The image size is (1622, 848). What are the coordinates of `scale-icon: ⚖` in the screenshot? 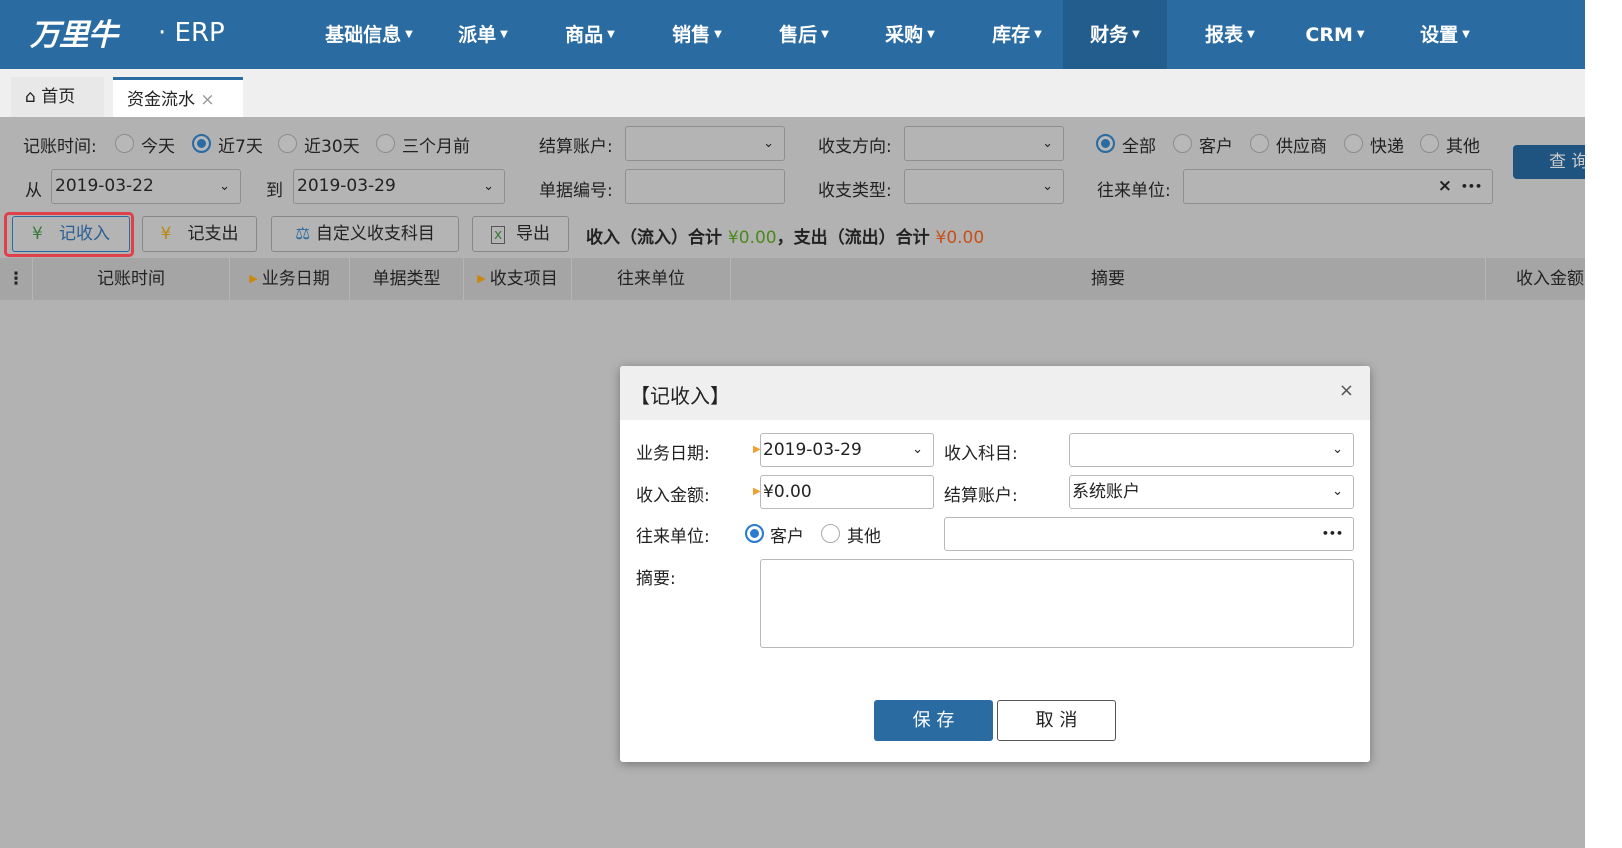 It's located at (303, 234).